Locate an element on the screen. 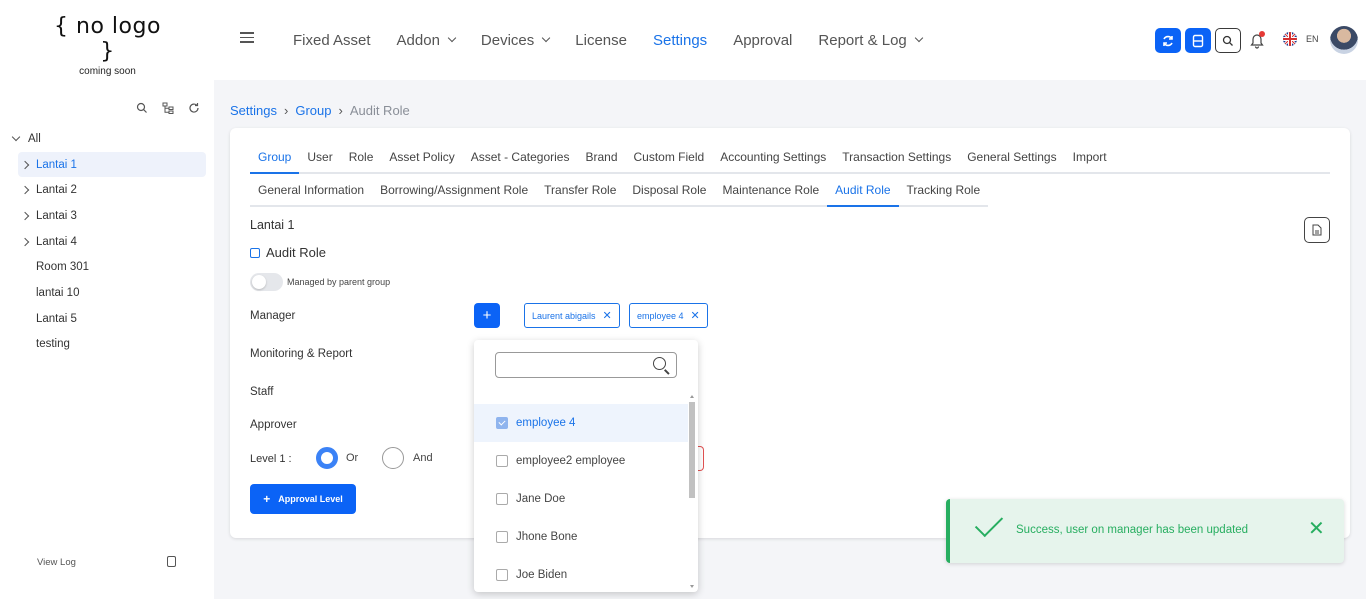 This screenshot has height=599, width=1366. radio-or-label: Or is located at coordinates (352, 458).